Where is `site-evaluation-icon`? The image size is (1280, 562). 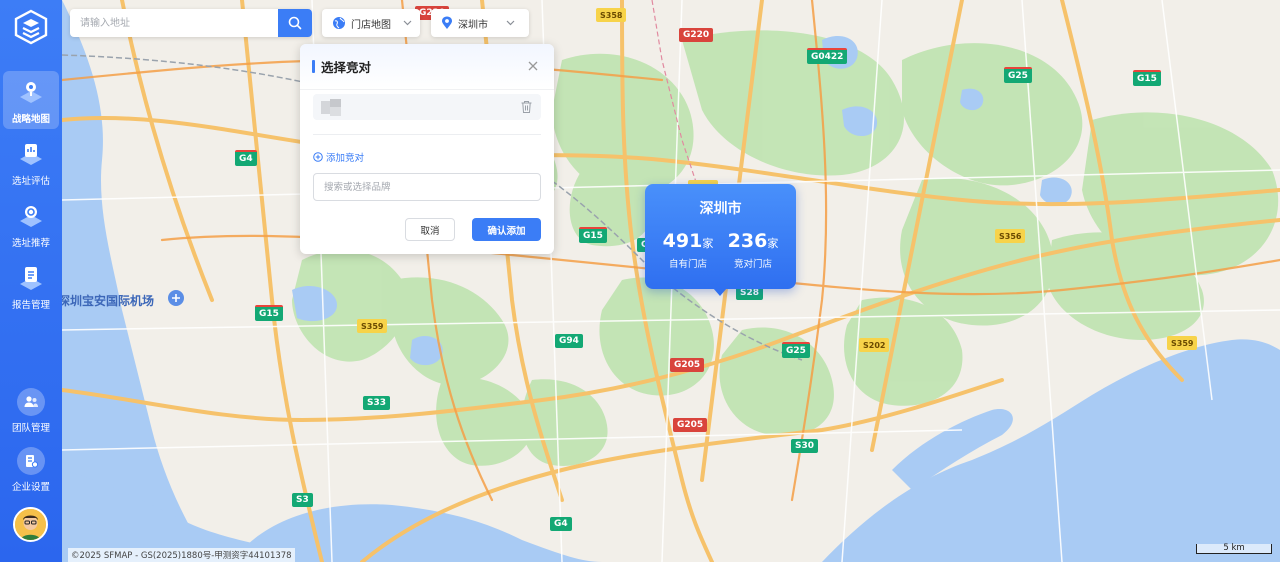 site-evaluation-icon is located at coordinates (31, 154).